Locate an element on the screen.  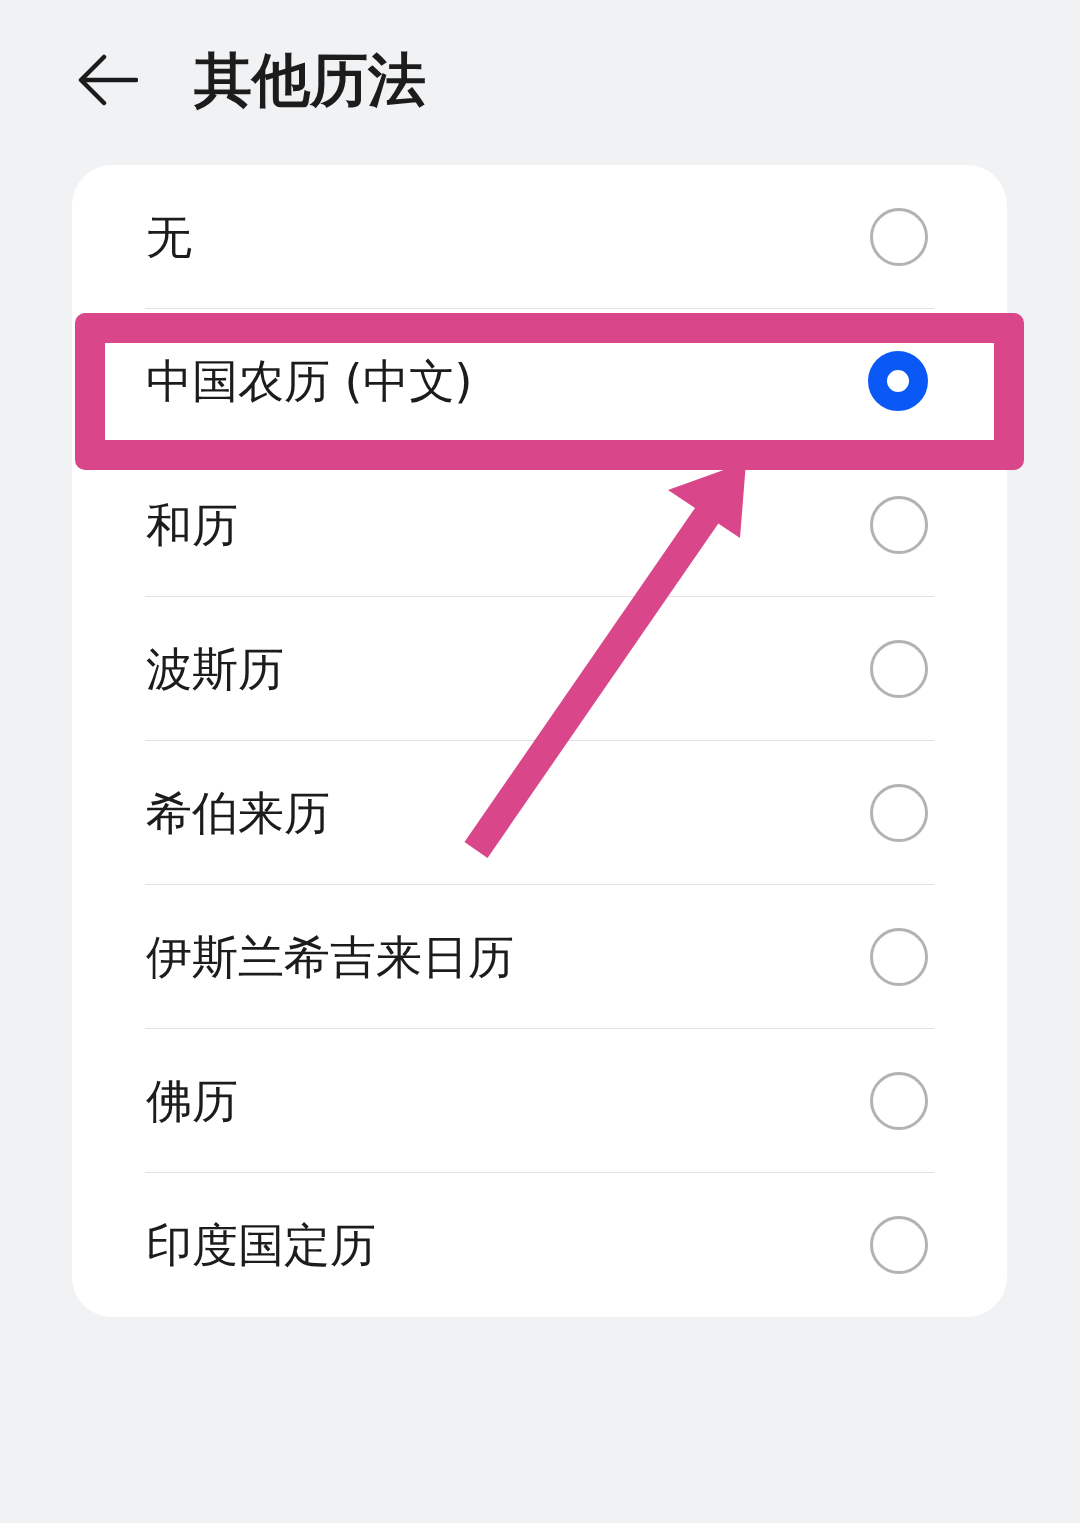
option-item: 佛历 is located at coordinates (539, 1101).